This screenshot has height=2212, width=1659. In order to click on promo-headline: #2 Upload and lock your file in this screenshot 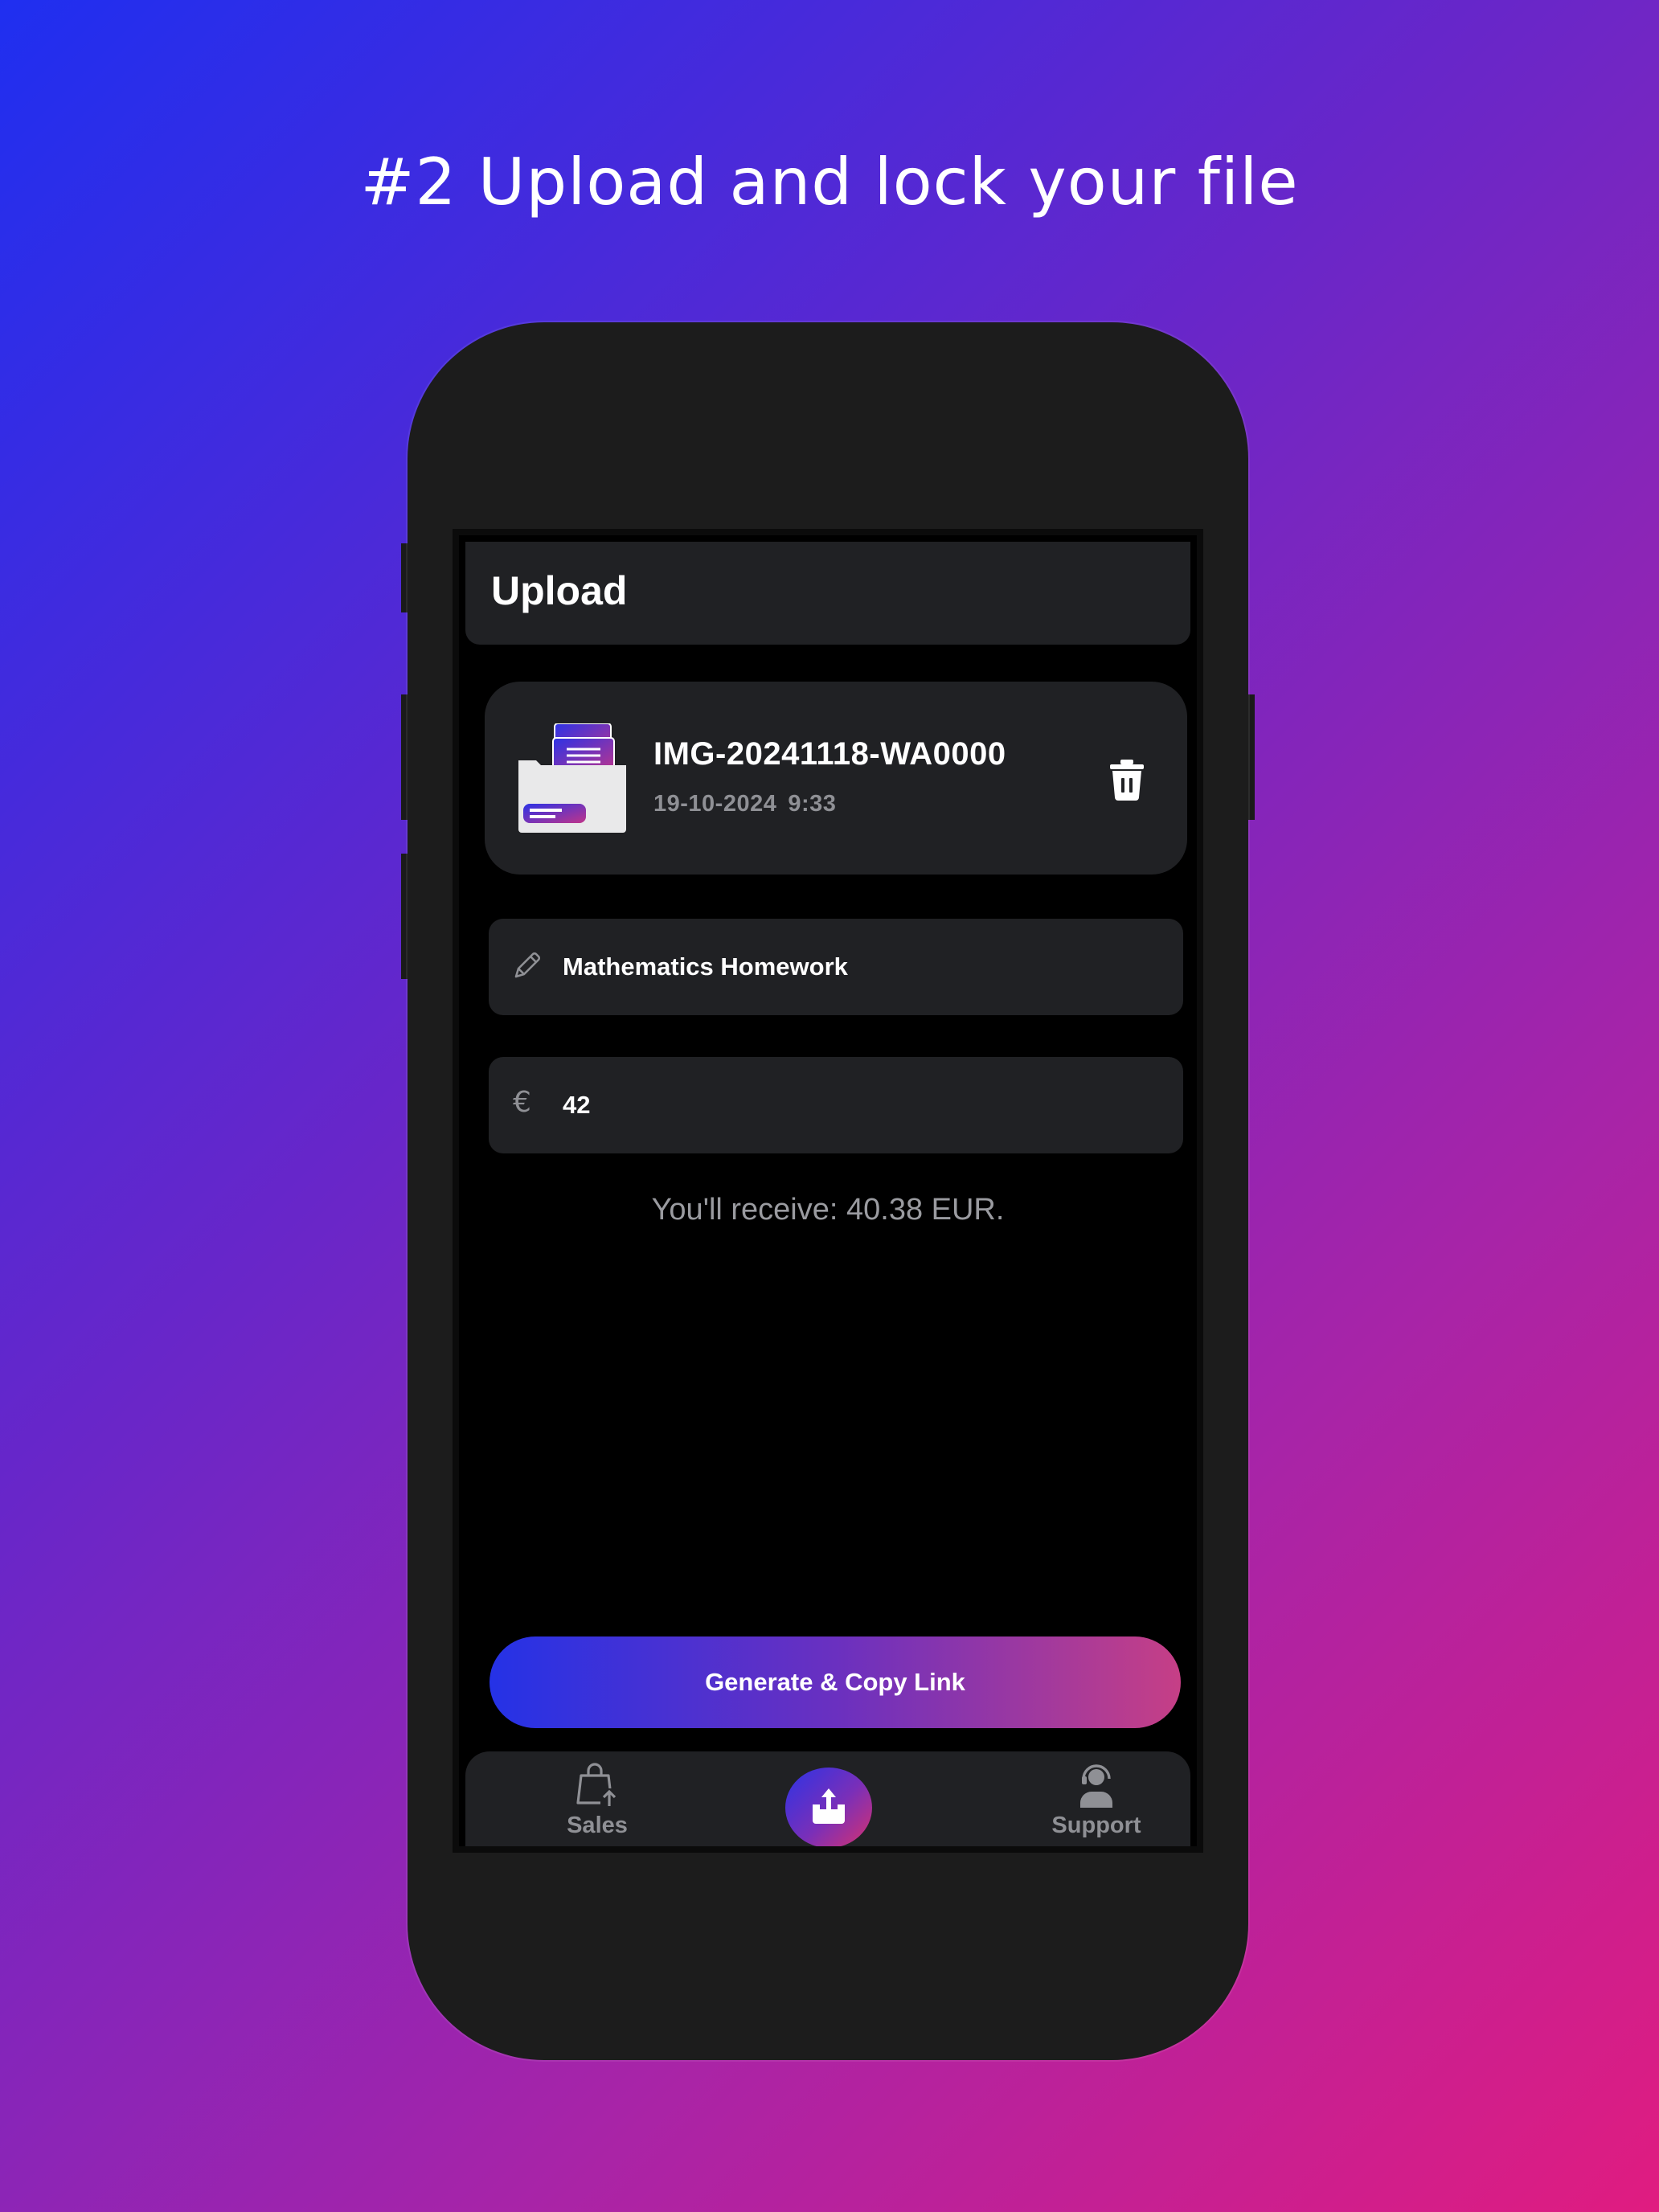, I will do `click(829, 182)`.